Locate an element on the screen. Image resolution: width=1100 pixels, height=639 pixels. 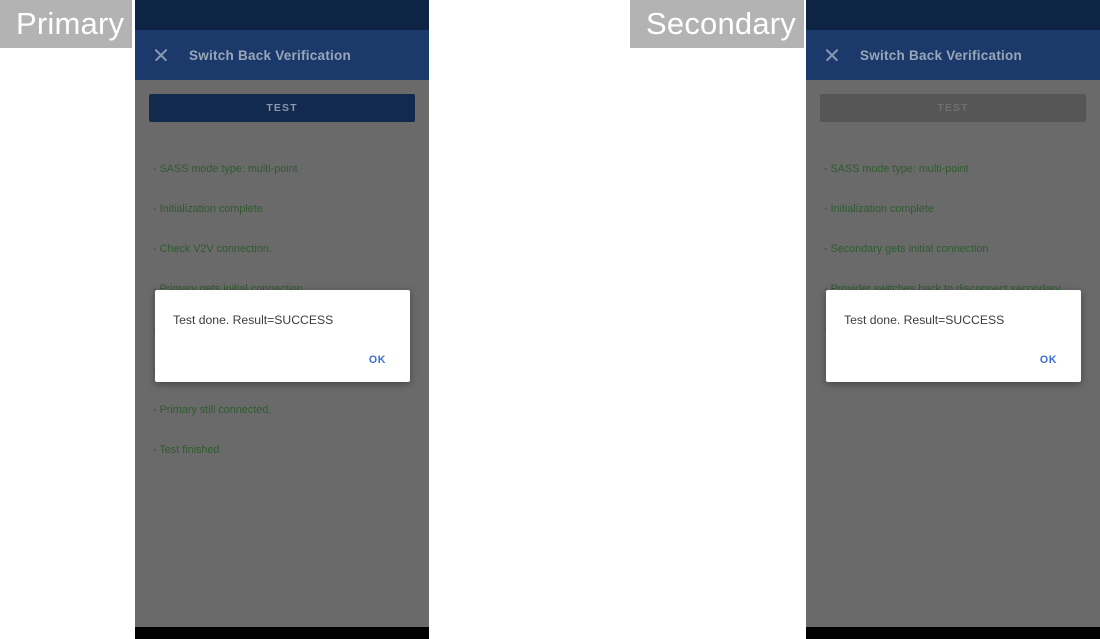
role-label-secondary: Secondary is located at coordinates (717, 24).